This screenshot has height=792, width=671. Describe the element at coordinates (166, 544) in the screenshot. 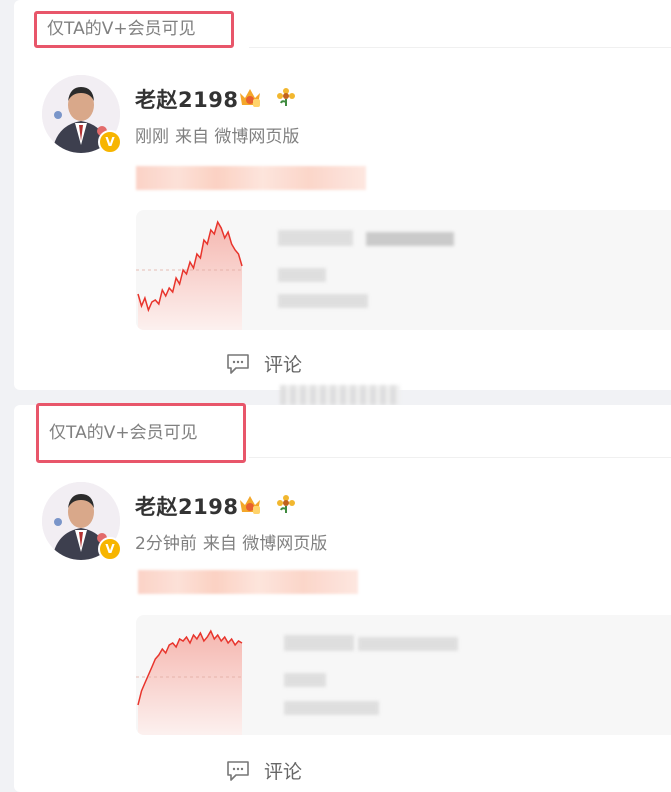

I see `post-time: 2分钟前` at that location.